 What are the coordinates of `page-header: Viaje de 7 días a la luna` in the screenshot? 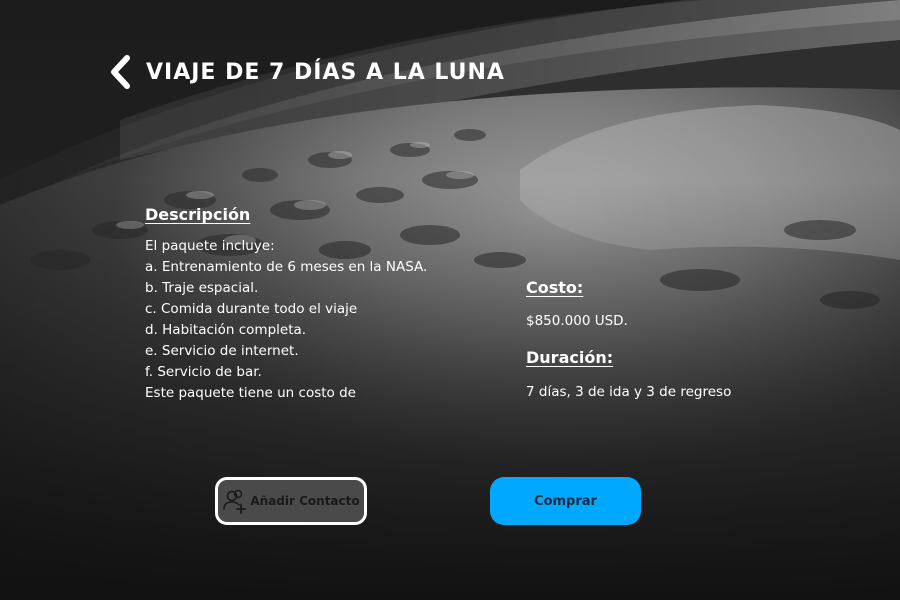 It's located at (305, 72).